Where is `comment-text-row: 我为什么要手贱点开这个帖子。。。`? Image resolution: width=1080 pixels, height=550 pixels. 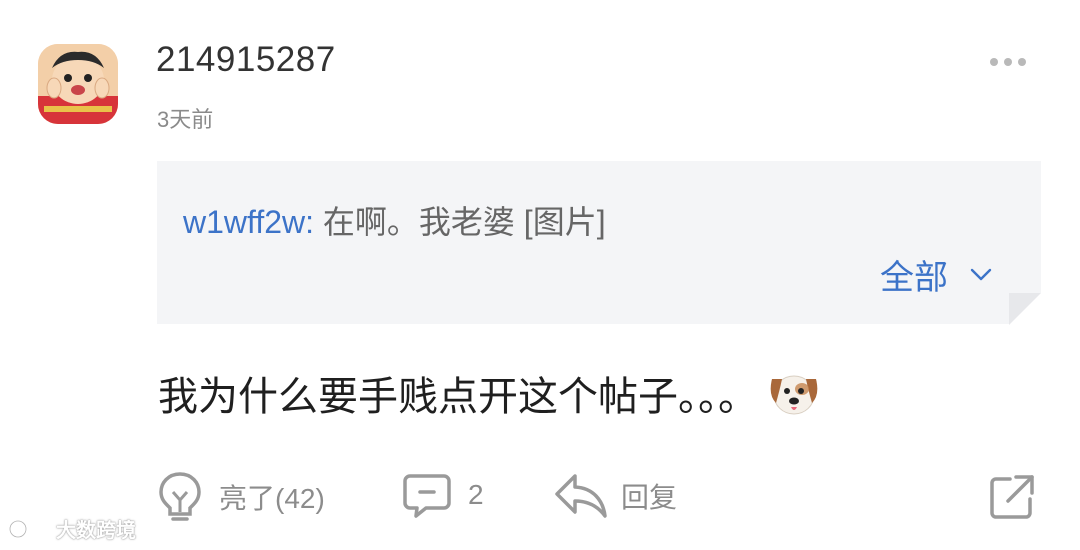 comment-text-row: 我为什么要手贱点开这个帖子。。。 is located at coordinates (490, 393).